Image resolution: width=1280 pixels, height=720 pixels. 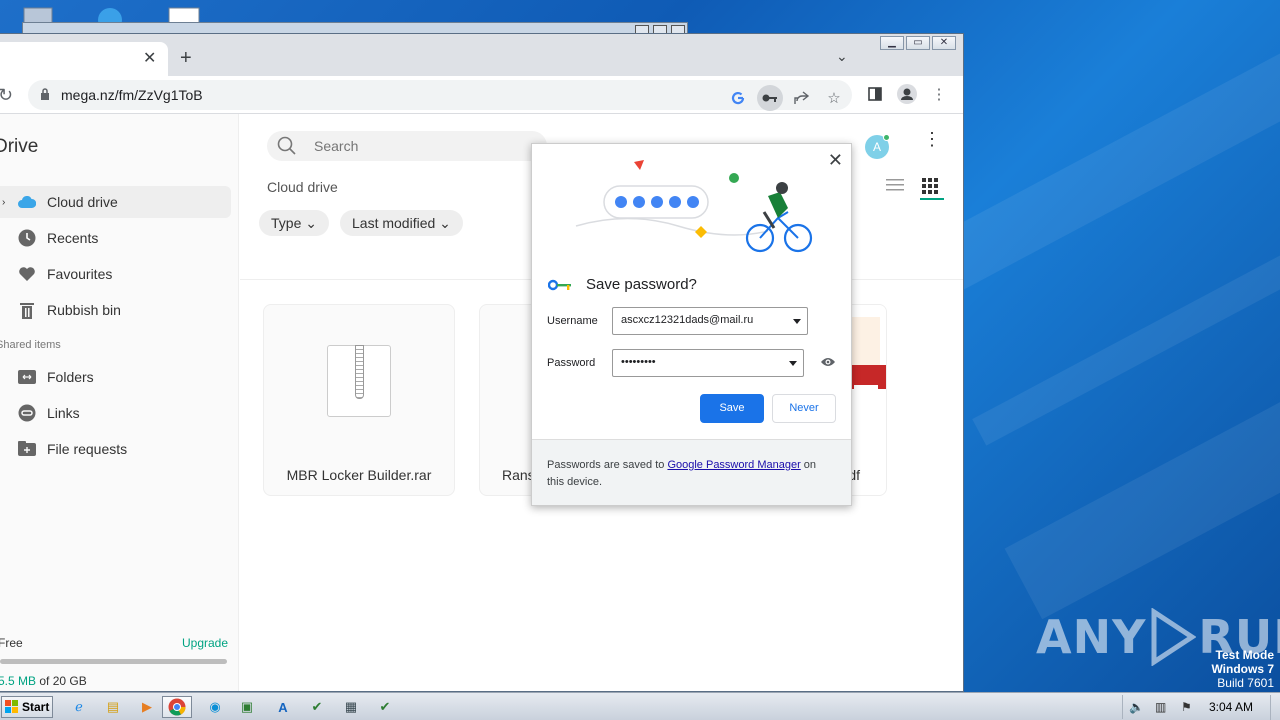 I want to click on username-dropdown-icon, so click(x=797, y=321).